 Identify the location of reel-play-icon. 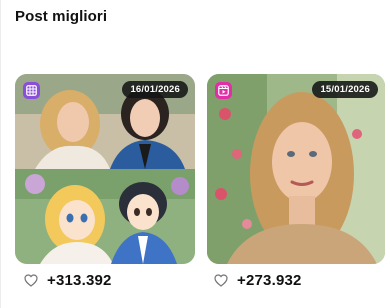
(223, 90).